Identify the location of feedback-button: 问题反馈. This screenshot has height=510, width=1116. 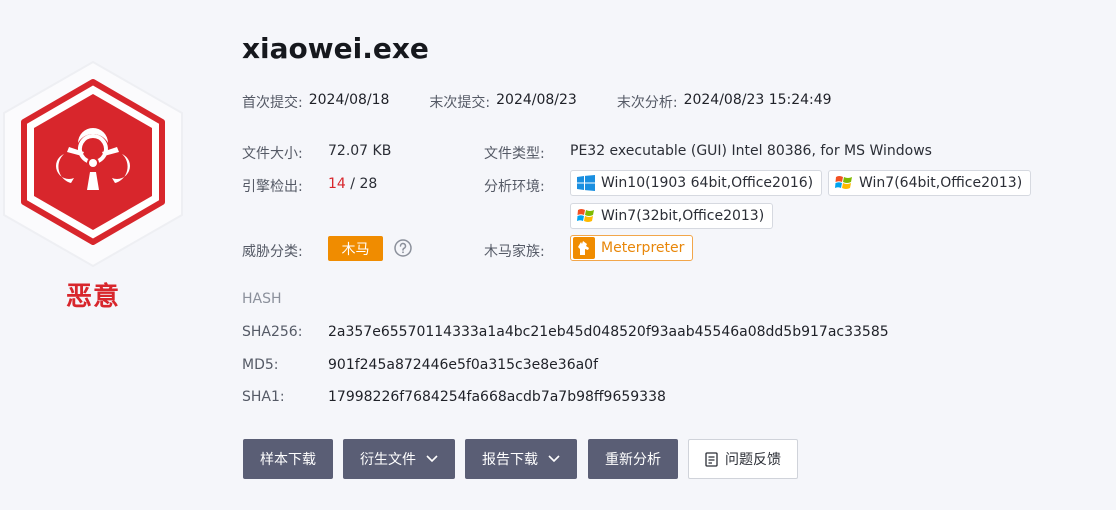
(743, 459).